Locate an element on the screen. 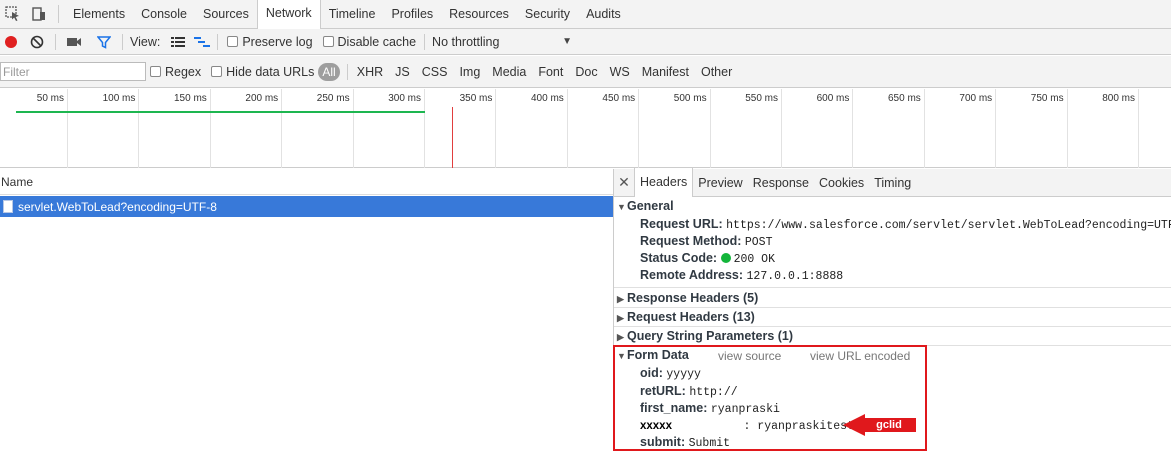 The height and width of the screenshot is (451, 1171). view-label: View: is located at coordinates (145, 41).